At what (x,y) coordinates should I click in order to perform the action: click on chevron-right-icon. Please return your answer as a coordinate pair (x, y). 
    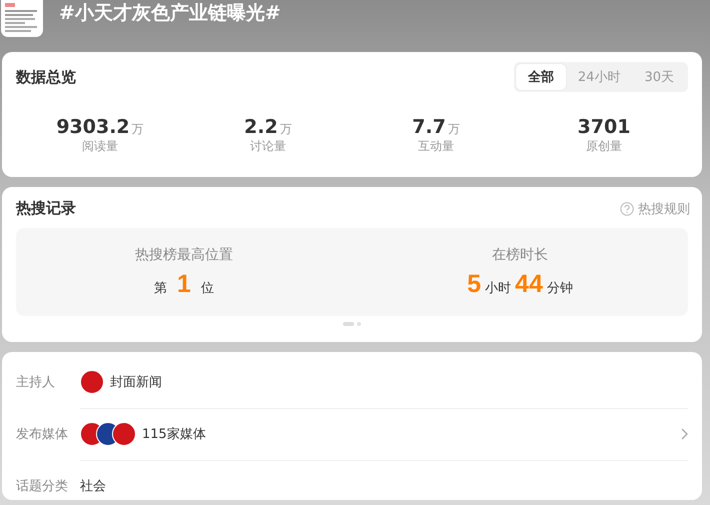
    Looking at the image, I should click on (684, 434).